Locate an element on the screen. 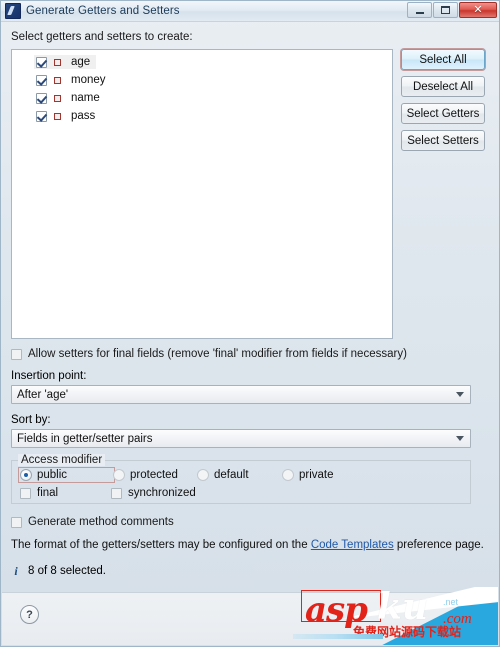  generate-comments-checkbox-row: Generate method comments is located at coordinates (250, 522).